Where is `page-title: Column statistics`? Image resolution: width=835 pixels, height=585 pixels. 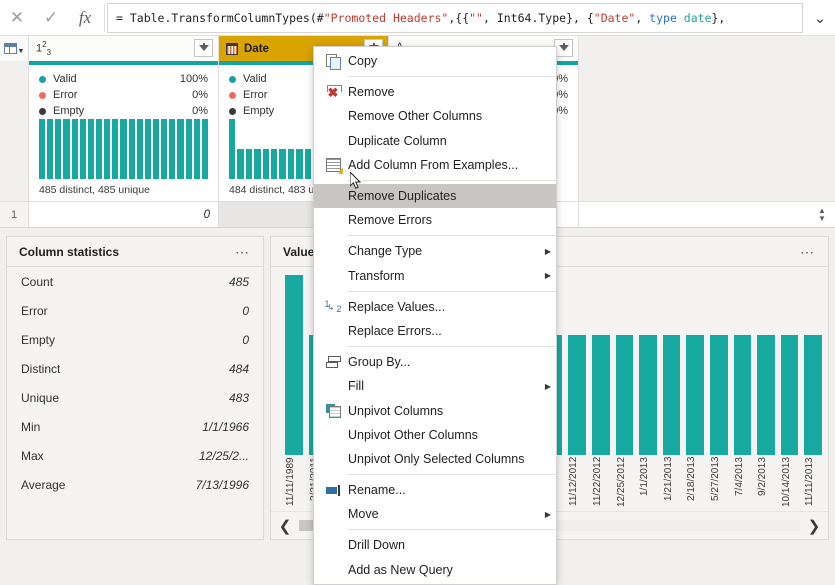
page-title: Column statistics is located at coordinates (69, 251).